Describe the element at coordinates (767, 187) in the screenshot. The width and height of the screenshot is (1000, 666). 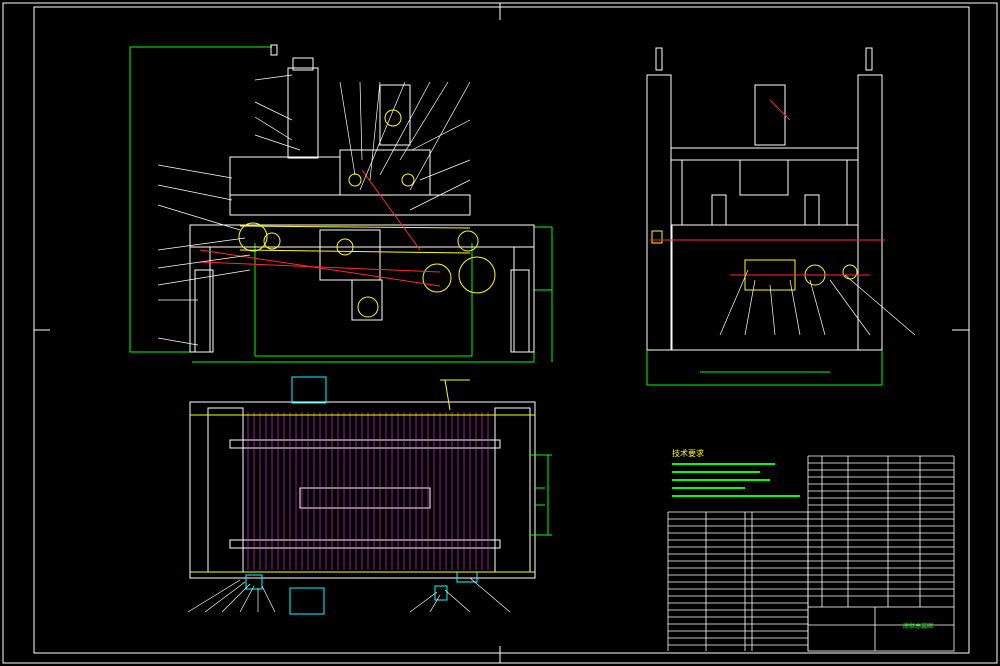
I see `side-center-lines` at that location.